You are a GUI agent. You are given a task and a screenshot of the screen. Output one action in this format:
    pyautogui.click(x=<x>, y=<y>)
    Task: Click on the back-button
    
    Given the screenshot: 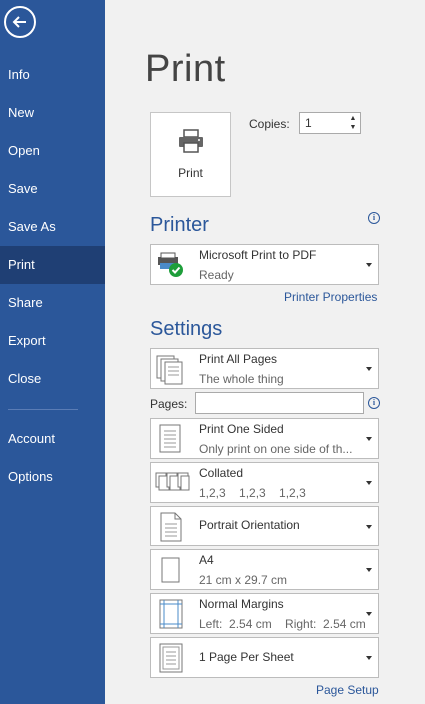 What is the action you would take?
    pyautogui.click(x=20, y=22)
    